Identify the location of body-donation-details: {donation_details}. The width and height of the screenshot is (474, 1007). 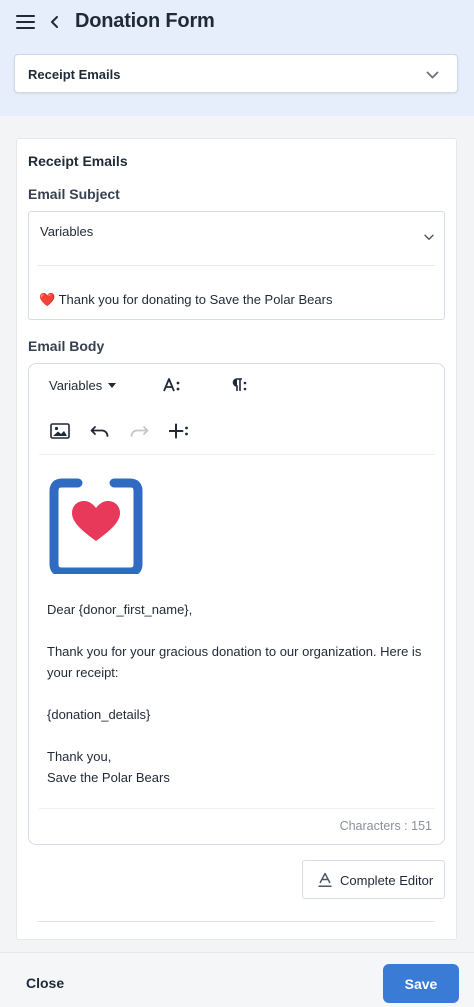
(99, 714).